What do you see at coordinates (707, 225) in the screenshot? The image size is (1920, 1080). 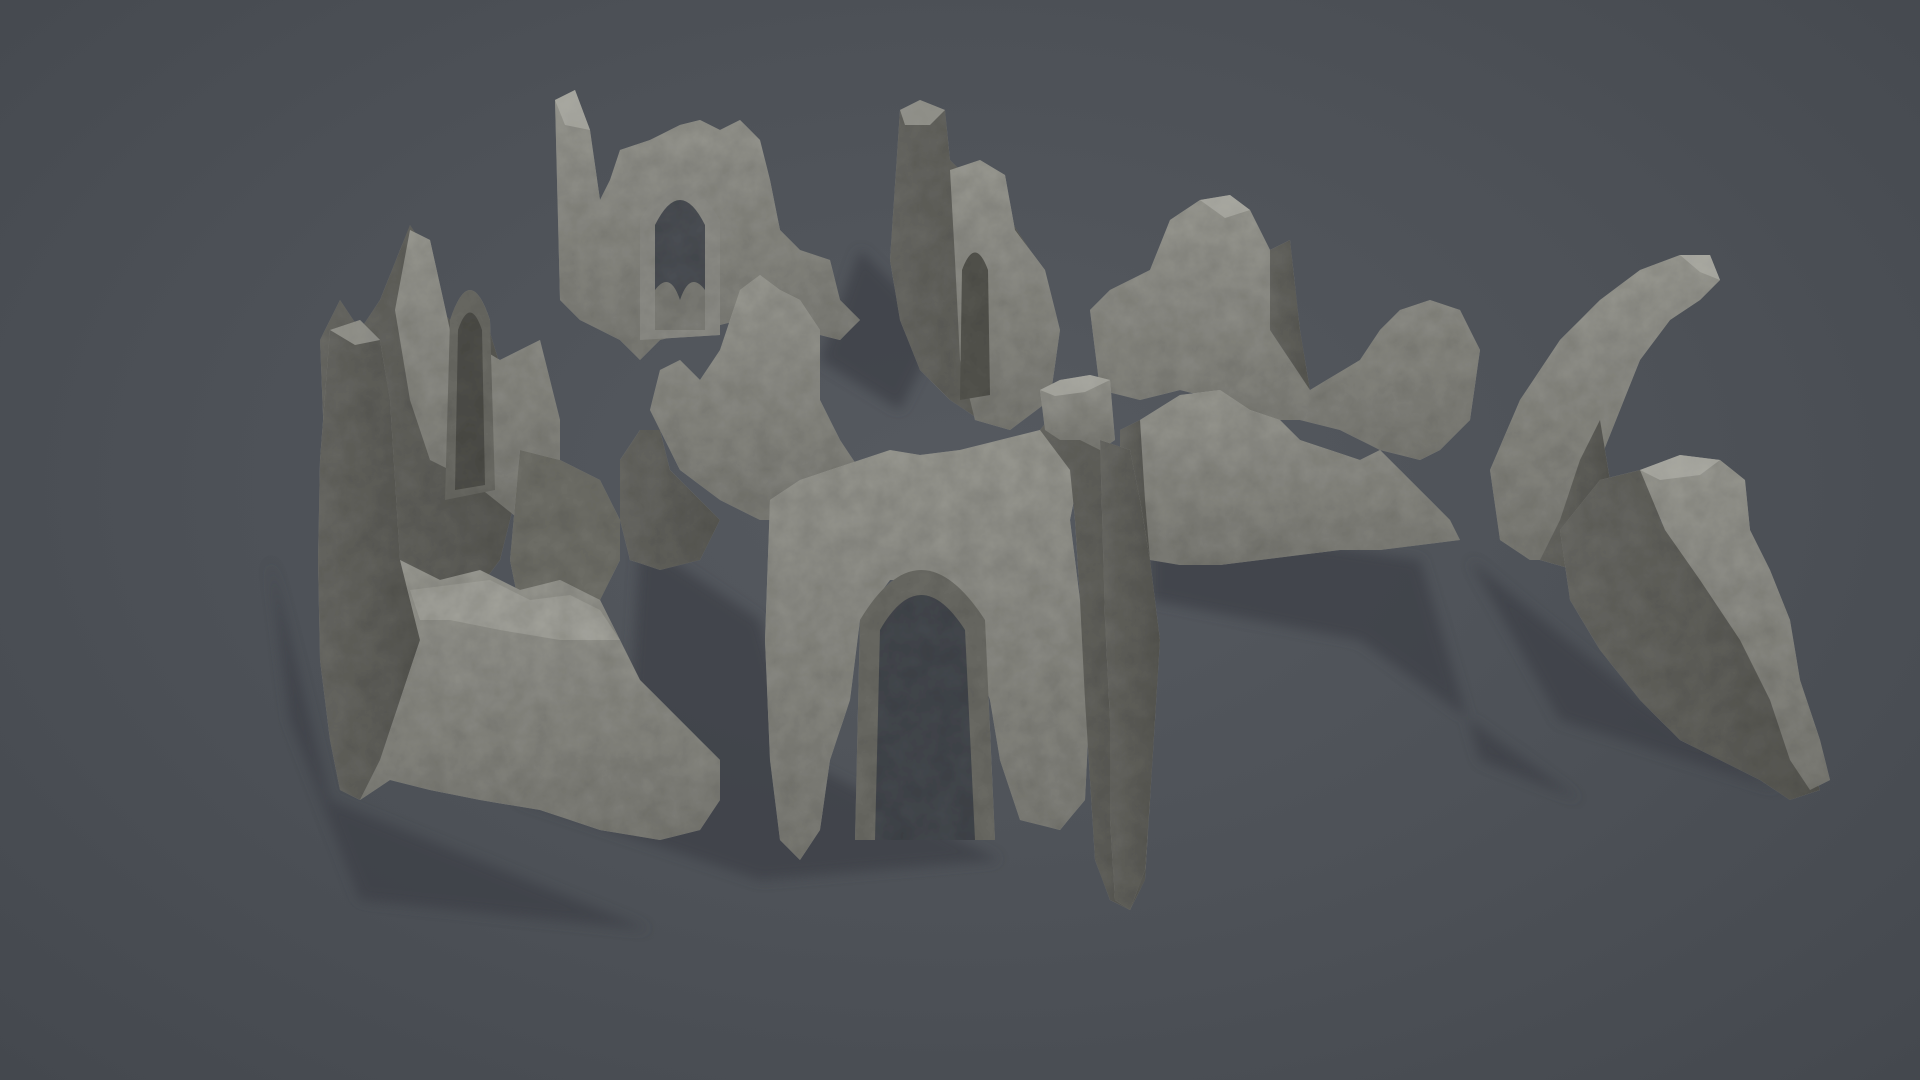 I see `ruin-back-wall-window` at bounding box center [707, 225].